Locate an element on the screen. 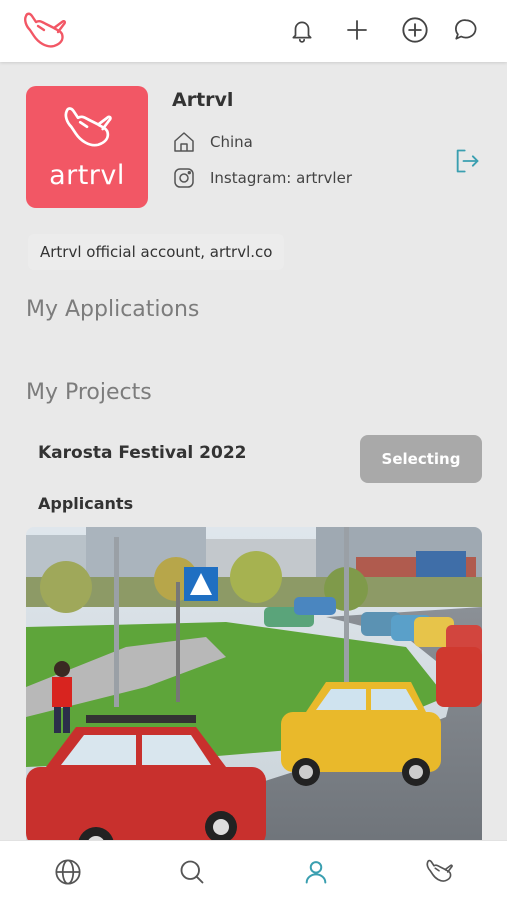  instagram-icon is located at coordinates (184, 178).